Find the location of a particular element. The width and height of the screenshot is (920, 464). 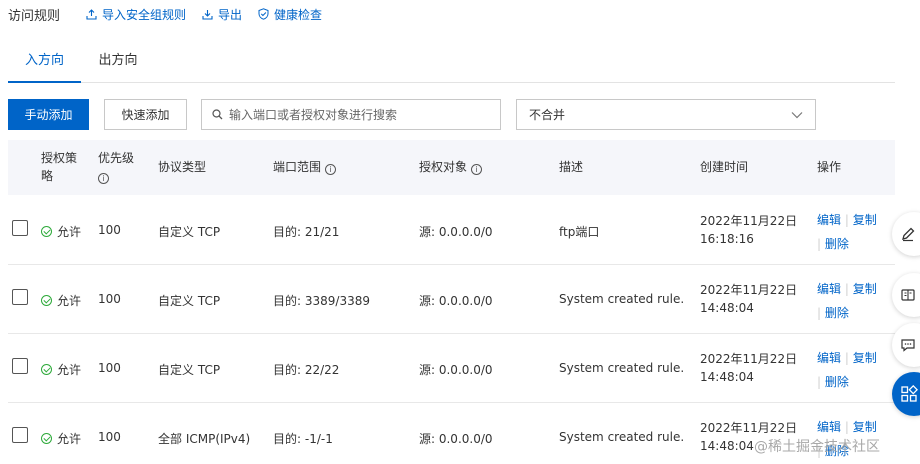

created-date: 2022年11月22日 is located at coordinates (749, 428).